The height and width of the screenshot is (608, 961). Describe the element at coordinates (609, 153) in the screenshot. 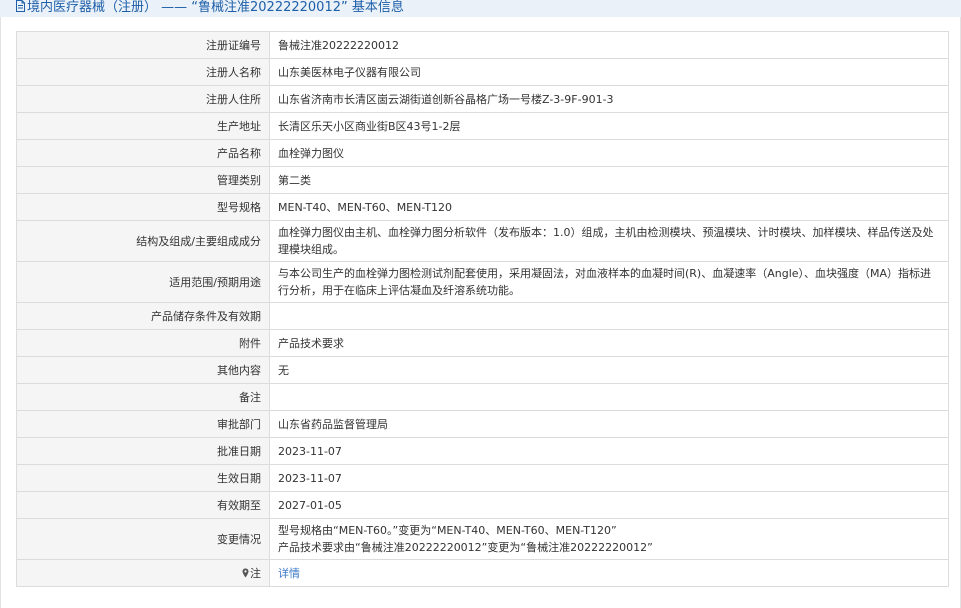

I see `row-value-product-name: 血栓弹力图仪` at that location.